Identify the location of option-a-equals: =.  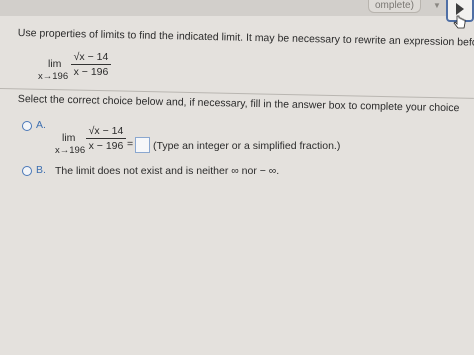
(130, 144).